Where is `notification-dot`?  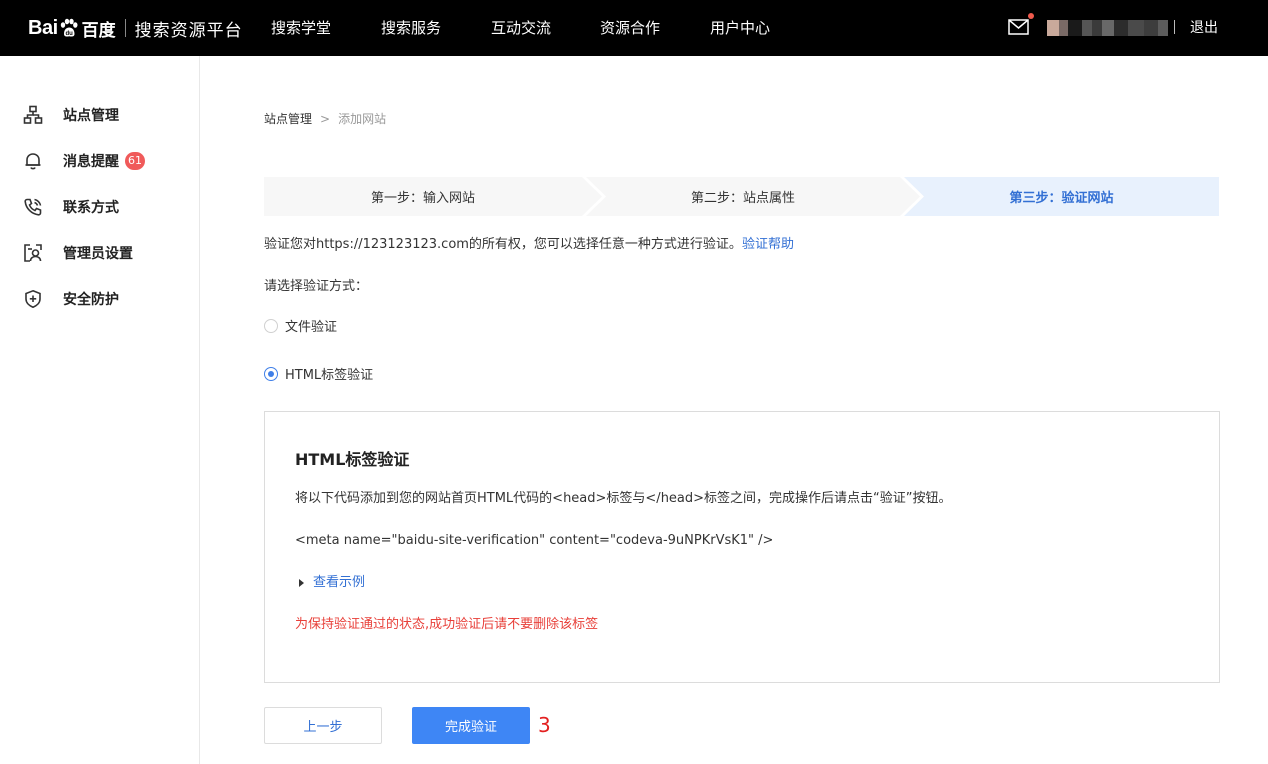 notification-dot is located at coordinates (1031, 16).